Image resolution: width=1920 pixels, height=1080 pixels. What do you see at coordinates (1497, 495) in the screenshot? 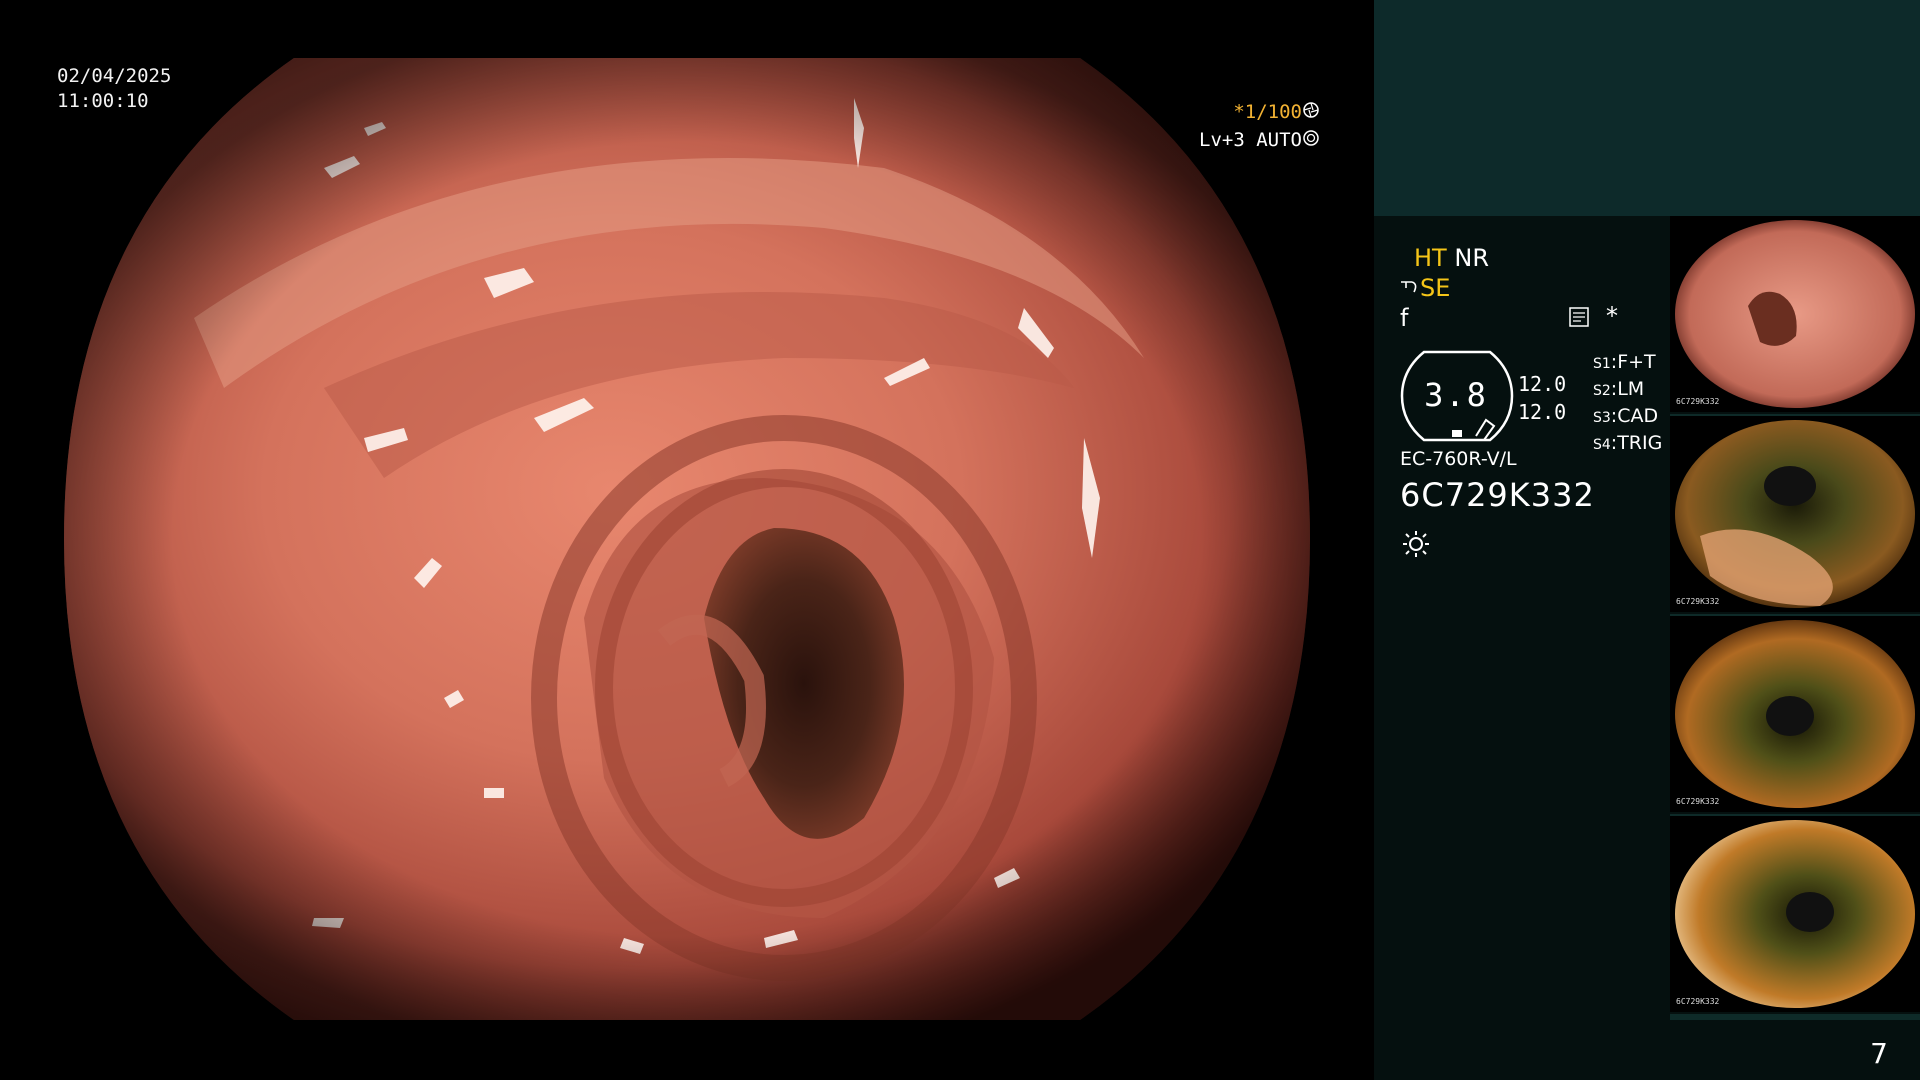
I see `scope-serial: 6C729K332` at bounding box center [1497, 495].